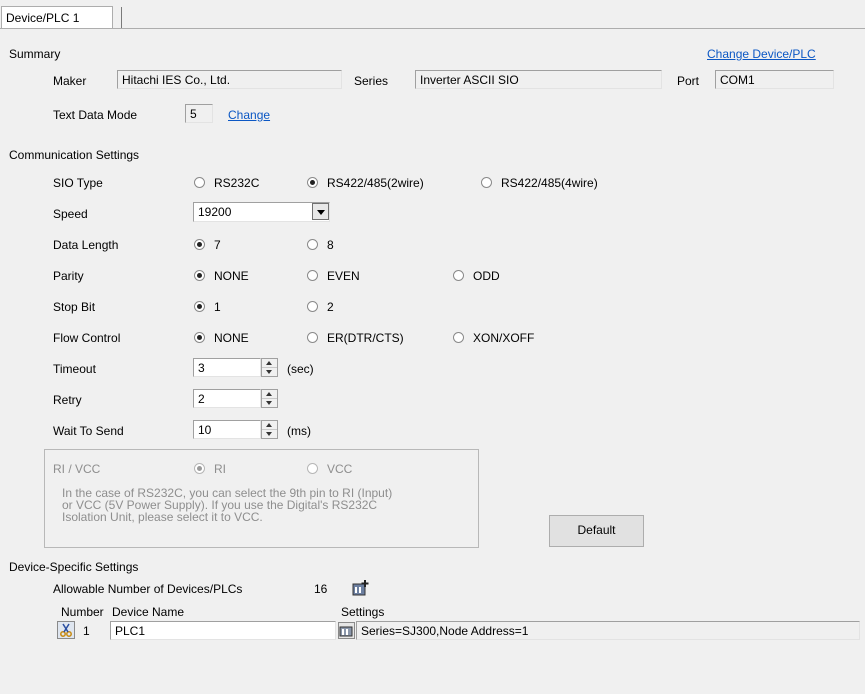  Describe the element at coordinates (74, 307) in the screenshot. I see `stop-bit-label: Stop Bit` at that location.